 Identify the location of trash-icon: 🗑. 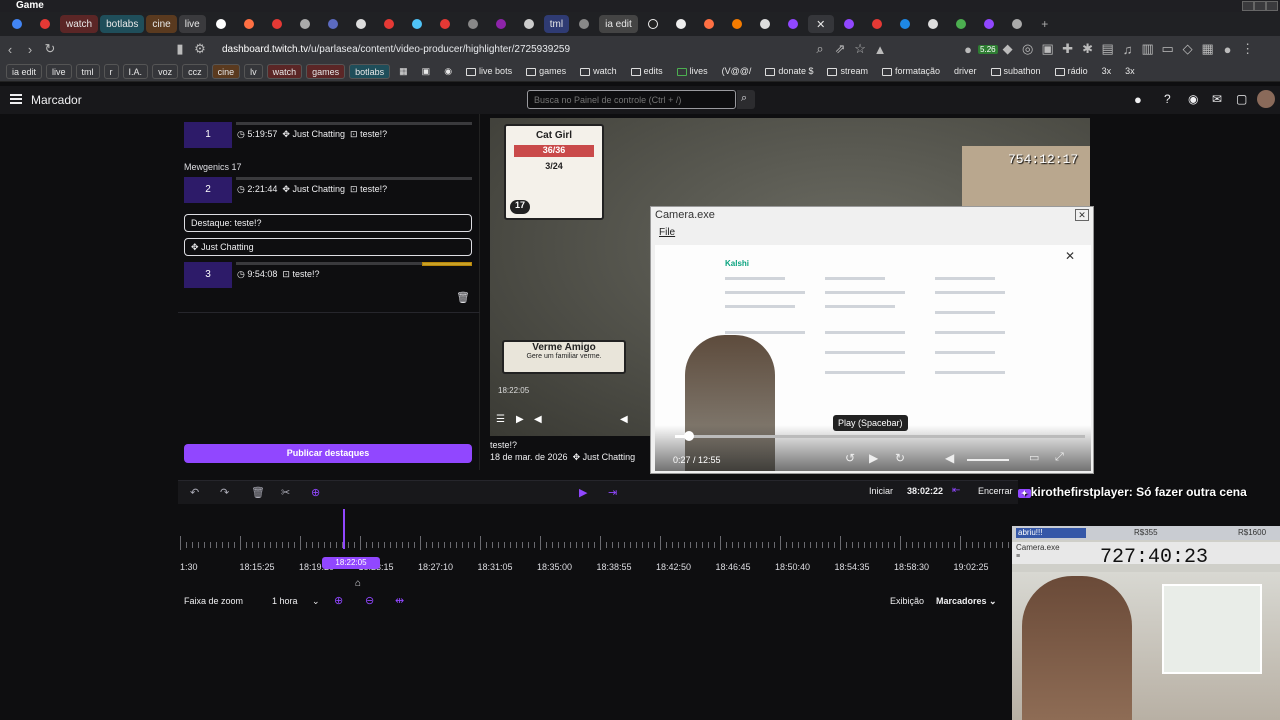
(463, 297).